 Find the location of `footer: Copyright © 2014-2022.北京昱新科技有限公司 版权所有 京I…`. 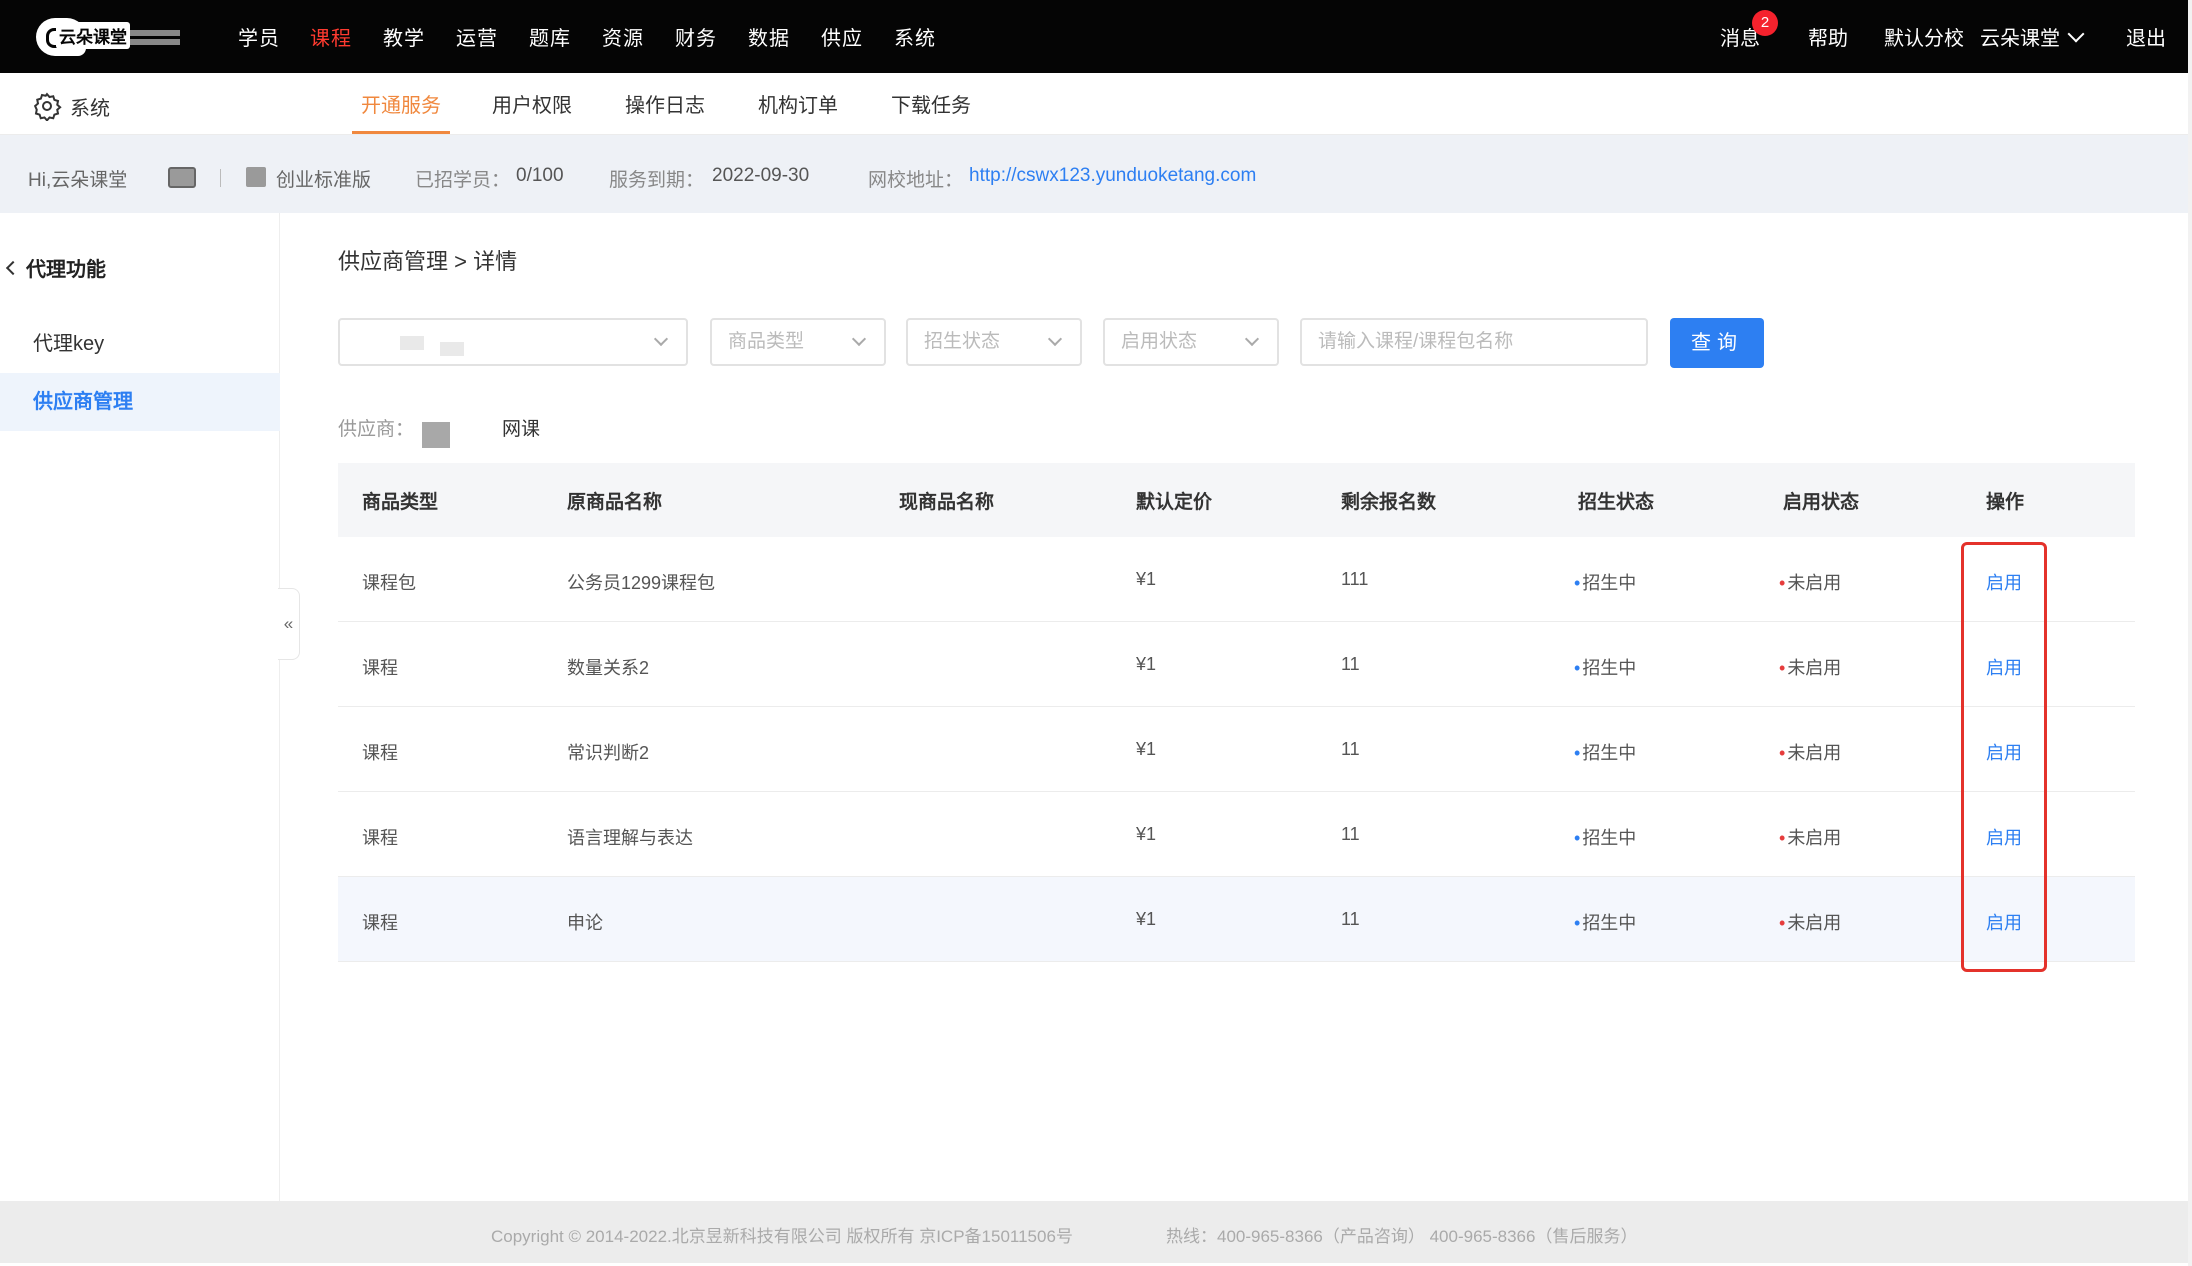

footer: Copyright © 2014-2022.北京昱新科技有限公司 版权所有 京I… is located at coordinates (1094, 1232).